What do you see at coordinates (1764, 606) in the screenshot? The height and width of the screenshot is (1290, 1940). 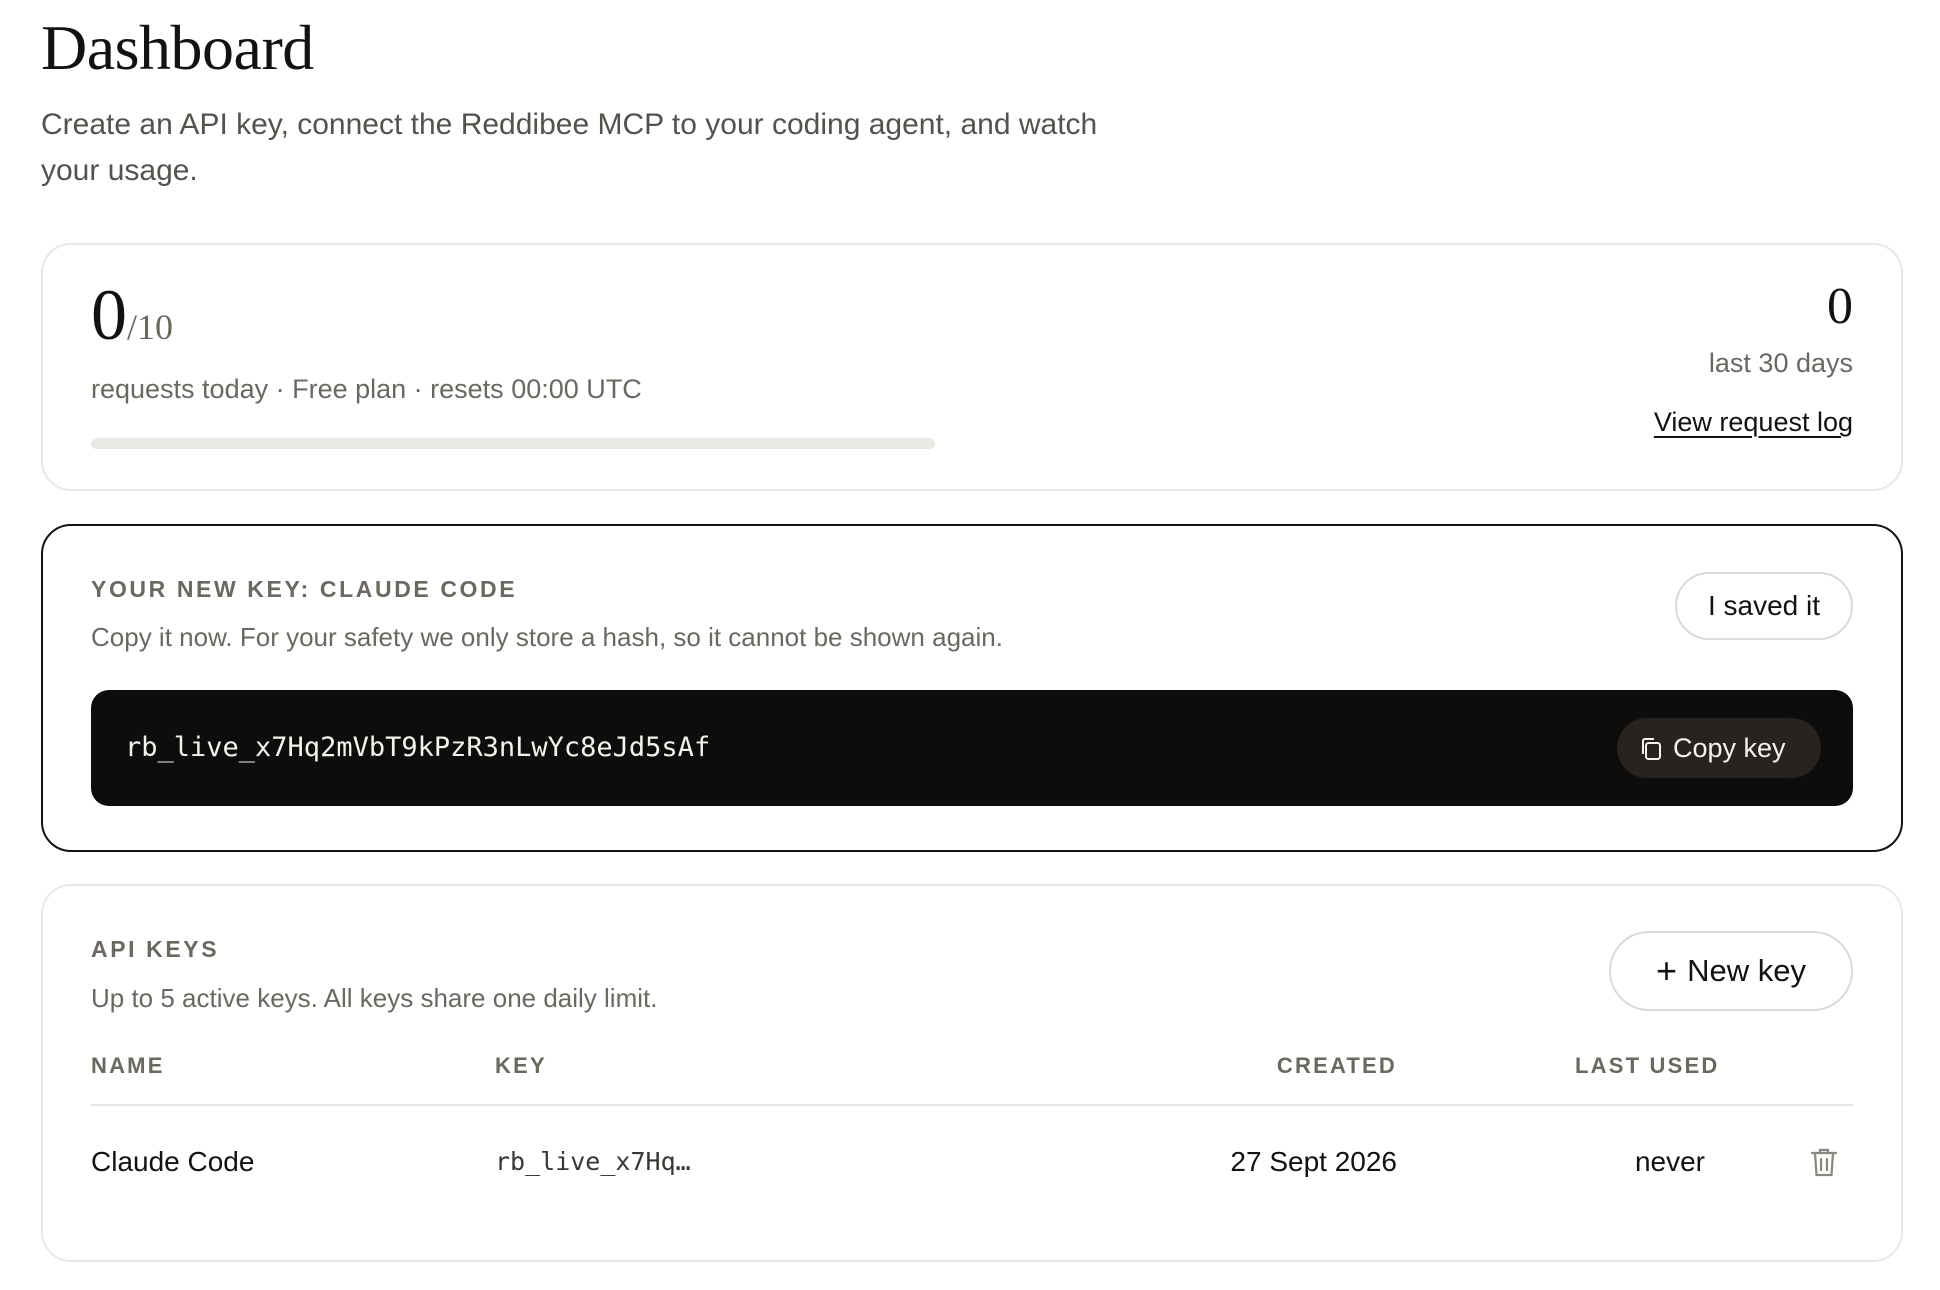 I see `i-saved-it-button: I saved it` at bounding box center [1764, 606].